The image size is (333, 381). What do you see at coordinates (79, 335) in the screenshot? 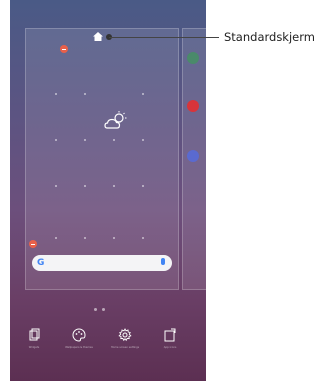
I see `wallpaper-icon` at bounding box center [79, 335].